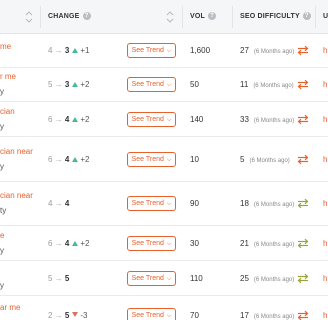 The height and width of the screenshot is (320, 328). Describe the element at coordinates (7, 111) in the screenshot. I see `keyword-link: cian` at that location.